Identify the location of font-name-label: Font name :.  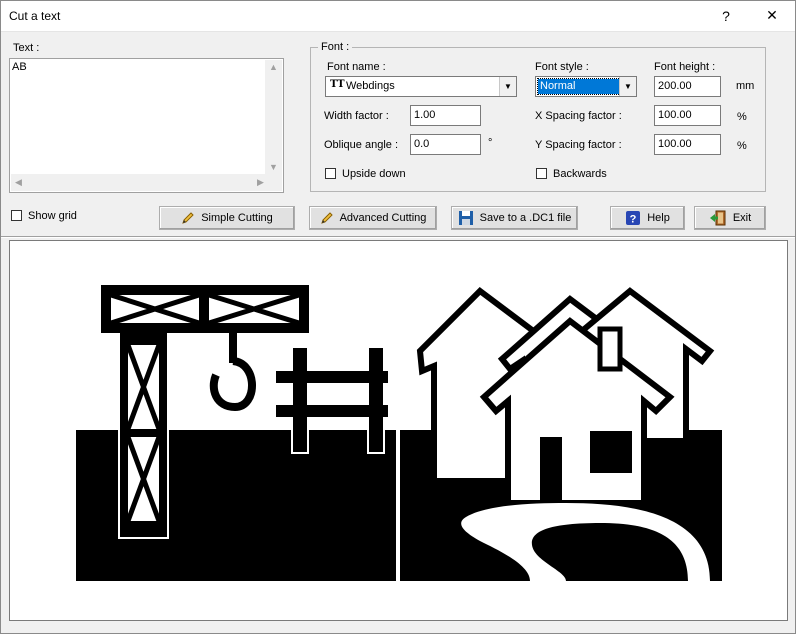
(356, 67).